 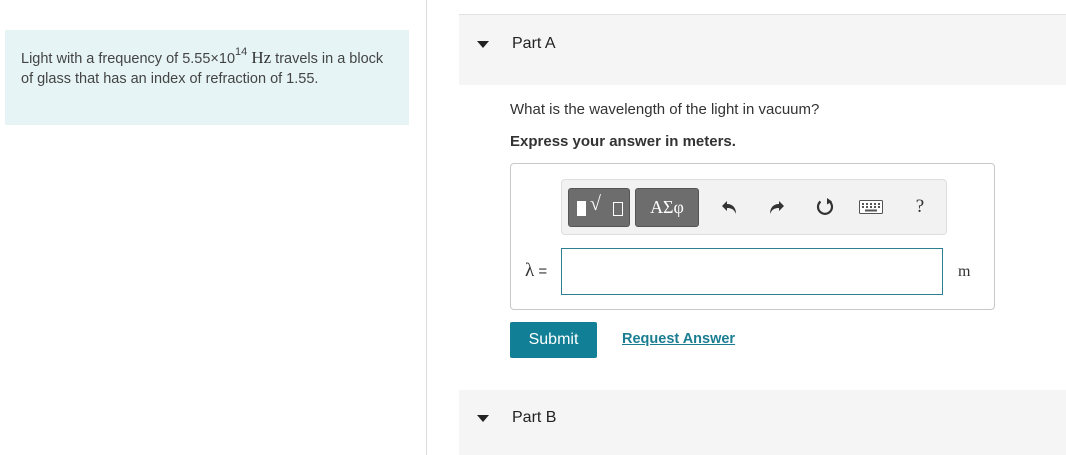 I want to click on reset-icon, so click(x=825, y=207).